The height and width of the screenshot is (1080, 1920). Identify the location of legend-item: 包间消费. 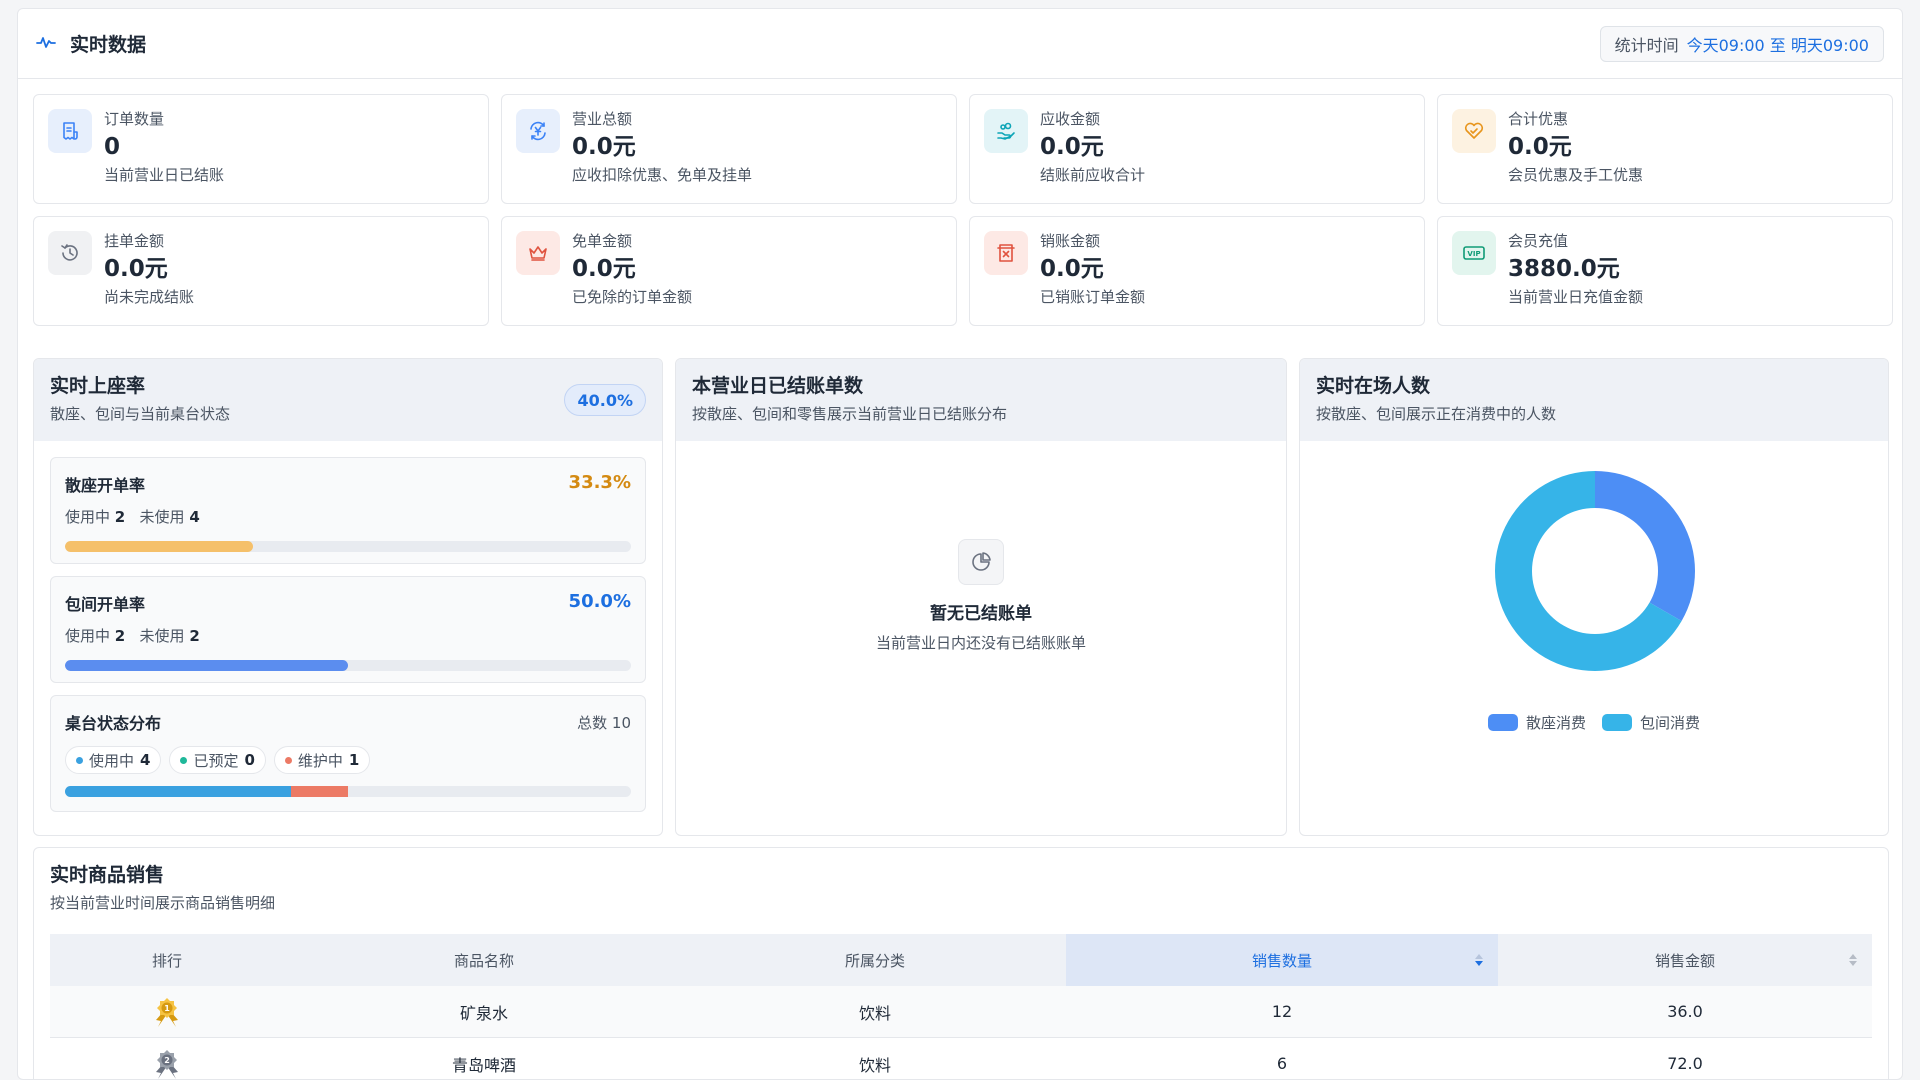
(1651, 722).